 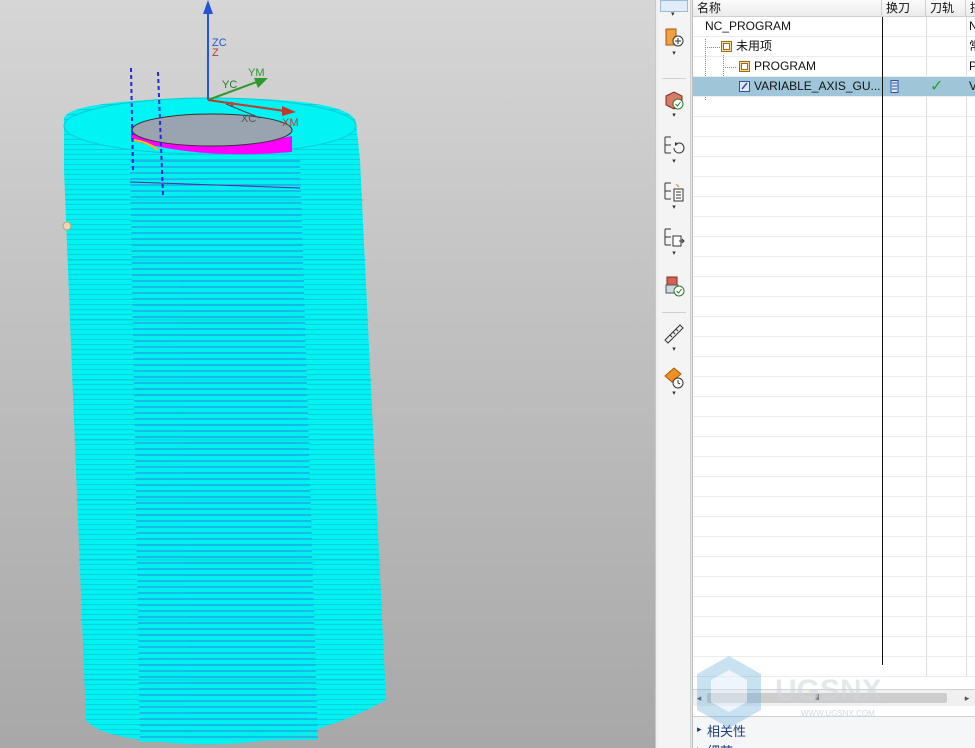 I want to click on axis-label-z: Z, so click(x=215, y=53).